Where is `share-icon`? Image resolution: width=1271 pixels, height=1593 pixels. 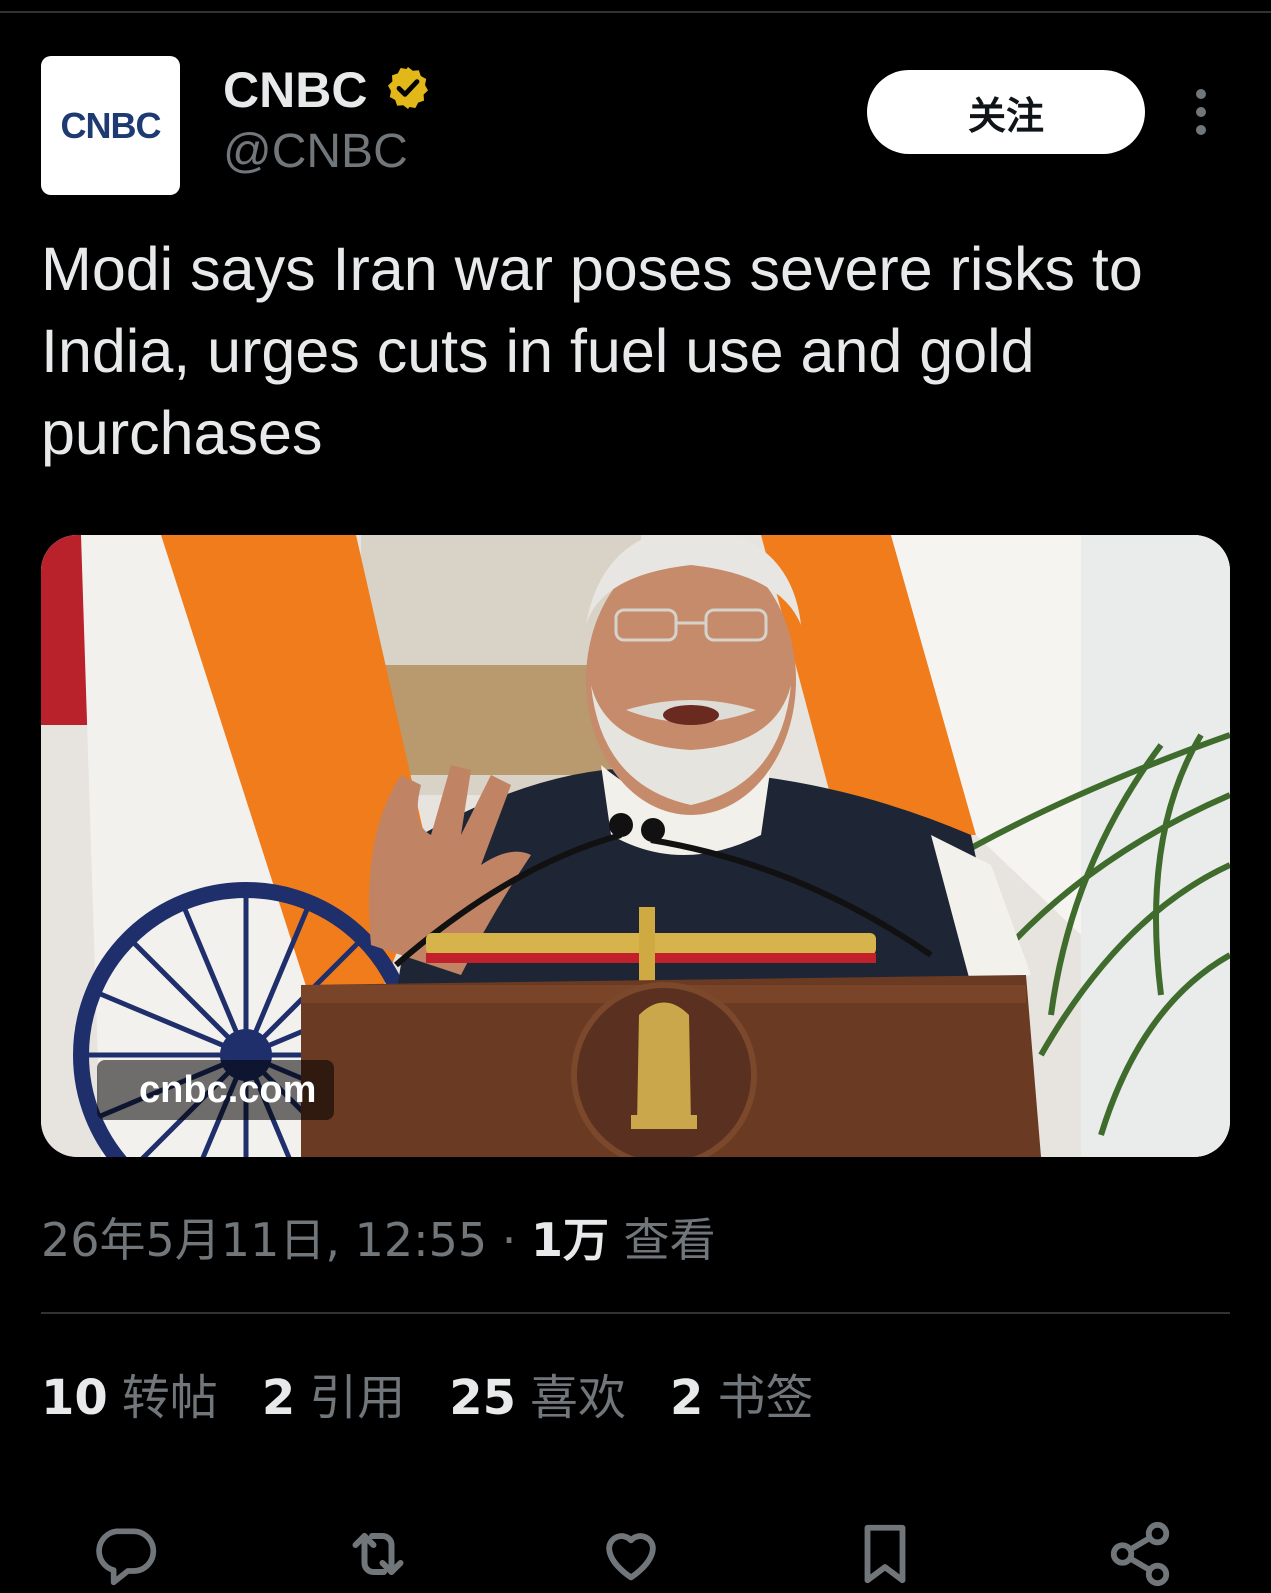
share-icon is located at coordinates (1140, 1554).